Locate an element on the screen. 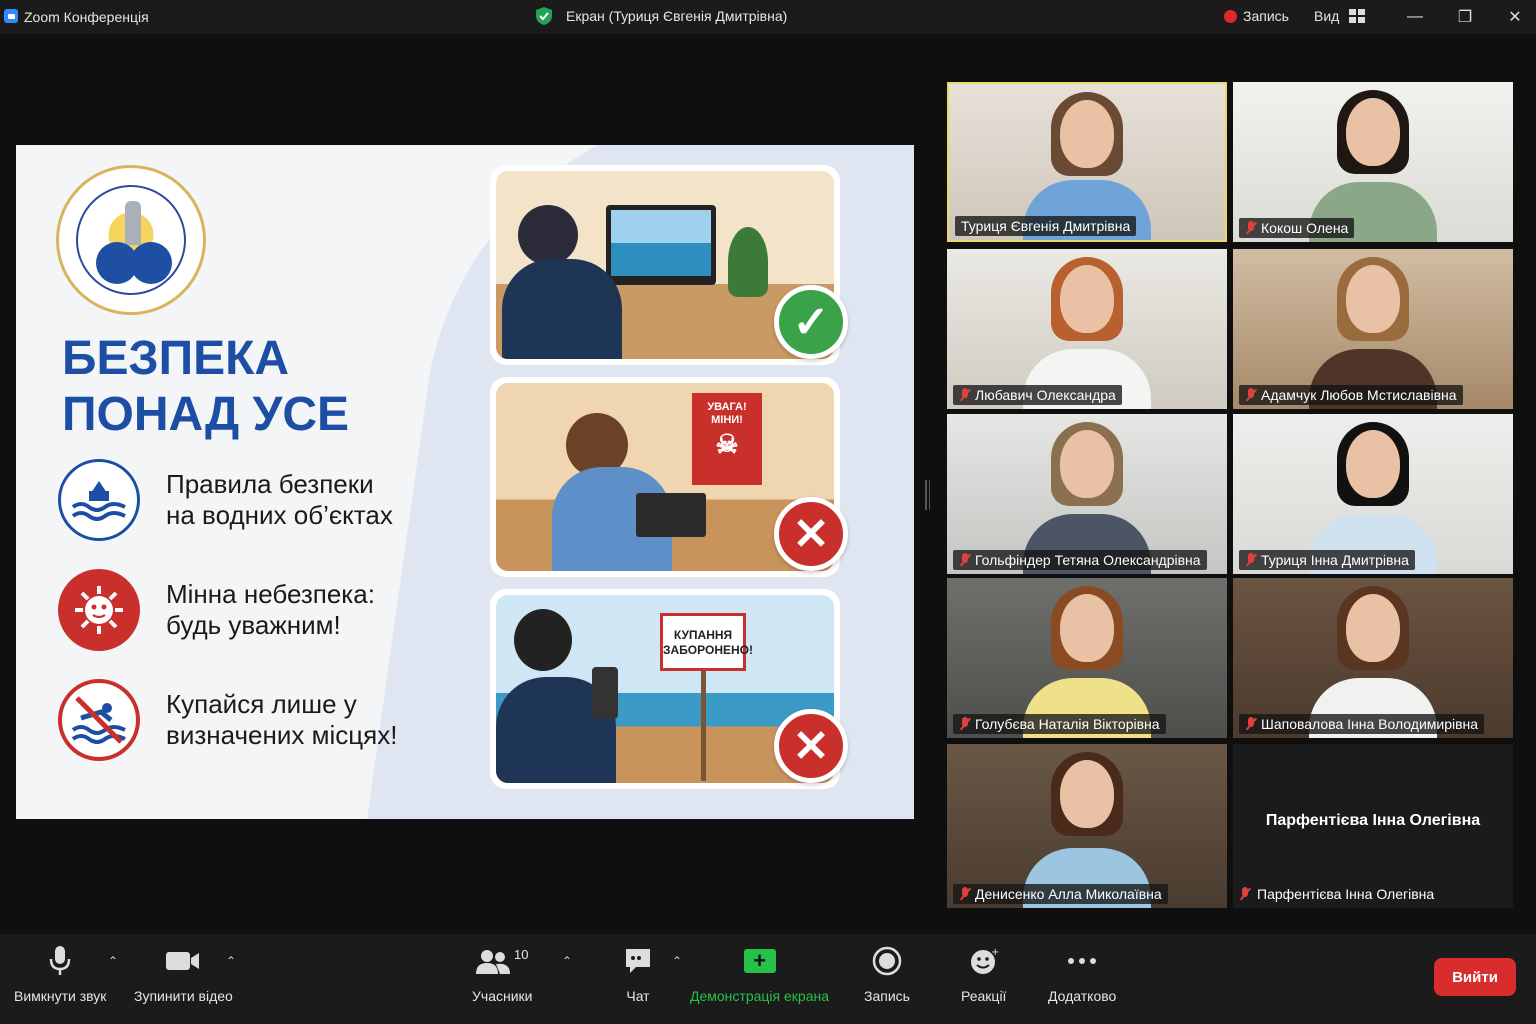 The image size is (1536, 1024). restore-button: ❐ is located at coordinates (1465, 17).